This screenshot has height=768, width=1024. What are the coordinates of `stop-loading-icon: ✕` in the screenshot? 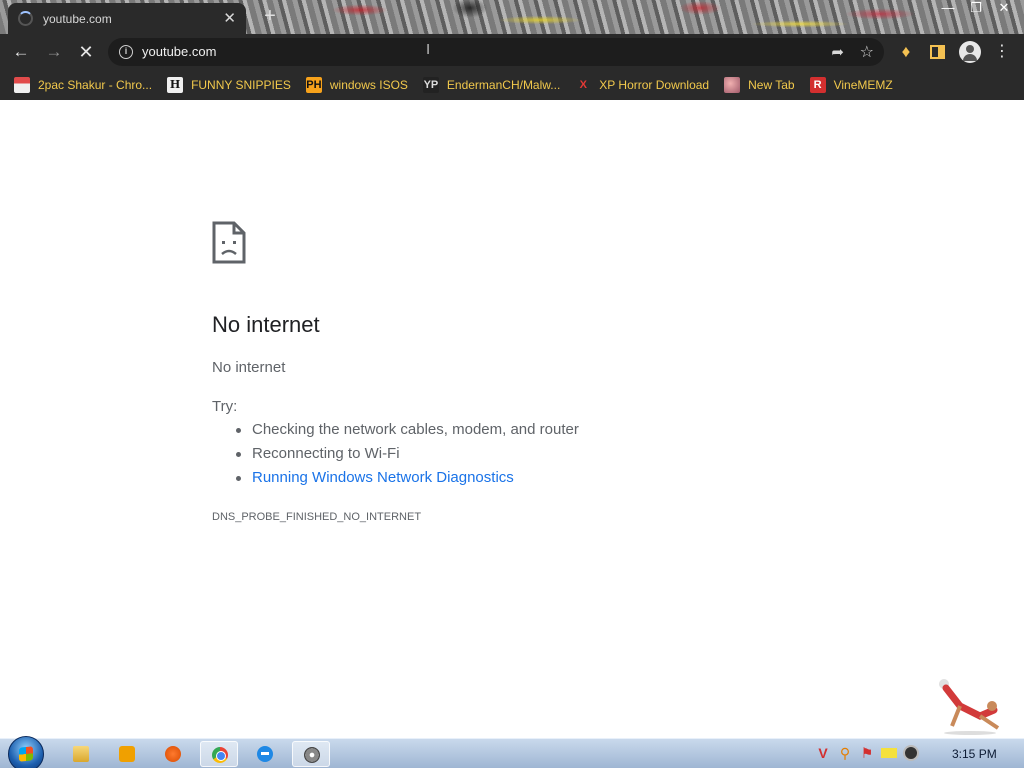 It's located at (86, 52).